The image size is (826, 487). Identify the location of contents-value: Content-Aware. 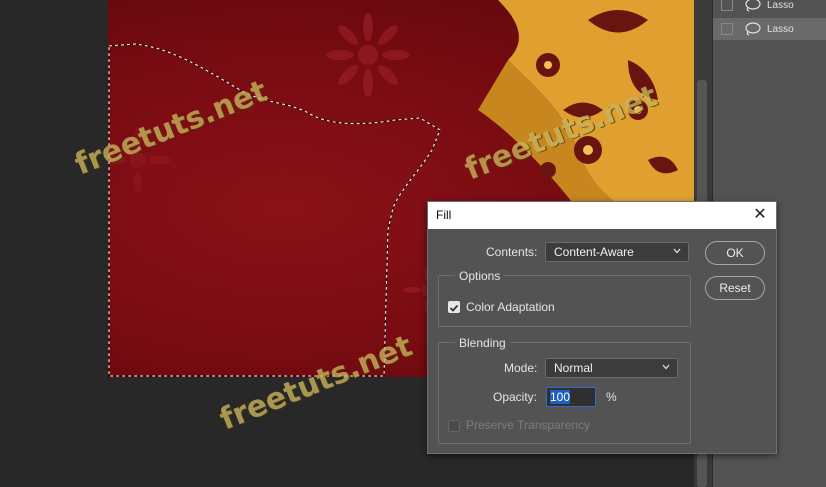
(594, 252).